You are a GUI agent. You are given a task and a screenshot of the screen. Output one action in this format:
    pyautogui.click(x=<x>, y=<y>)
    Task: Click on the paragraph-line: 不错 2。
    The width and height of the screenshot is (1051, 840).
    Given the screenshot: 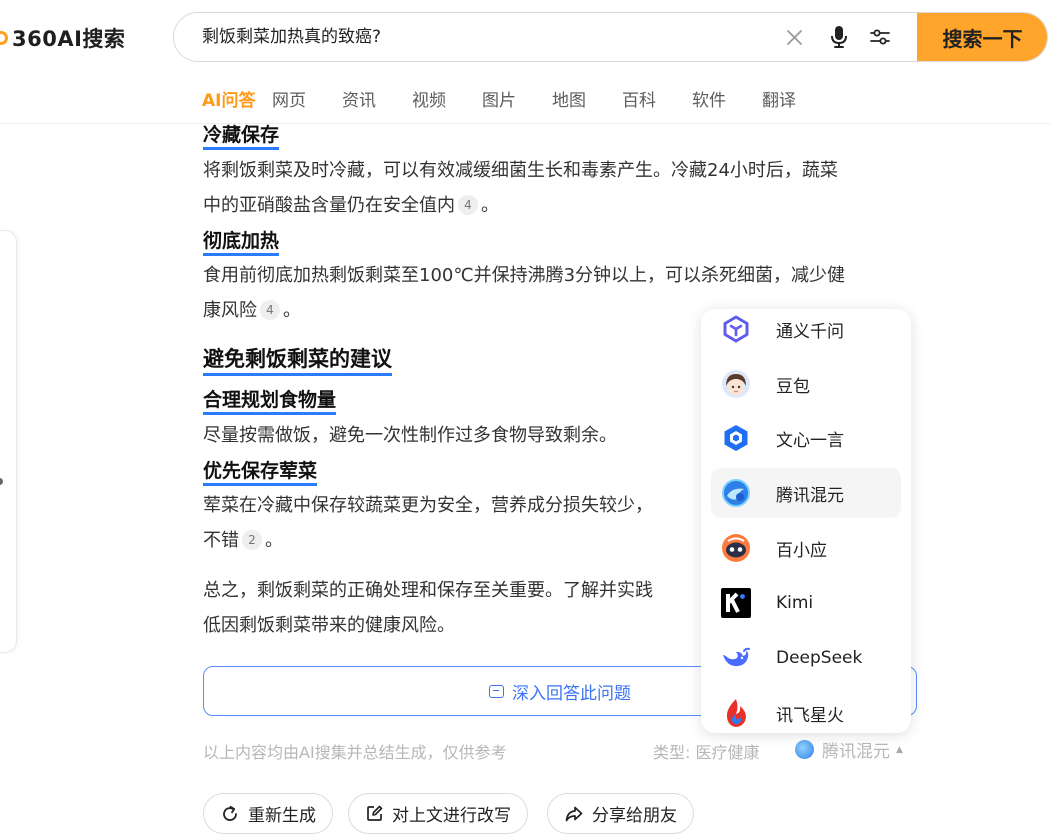 What is the action you would take?
    pyautogui.click(x=243, y=540)
    